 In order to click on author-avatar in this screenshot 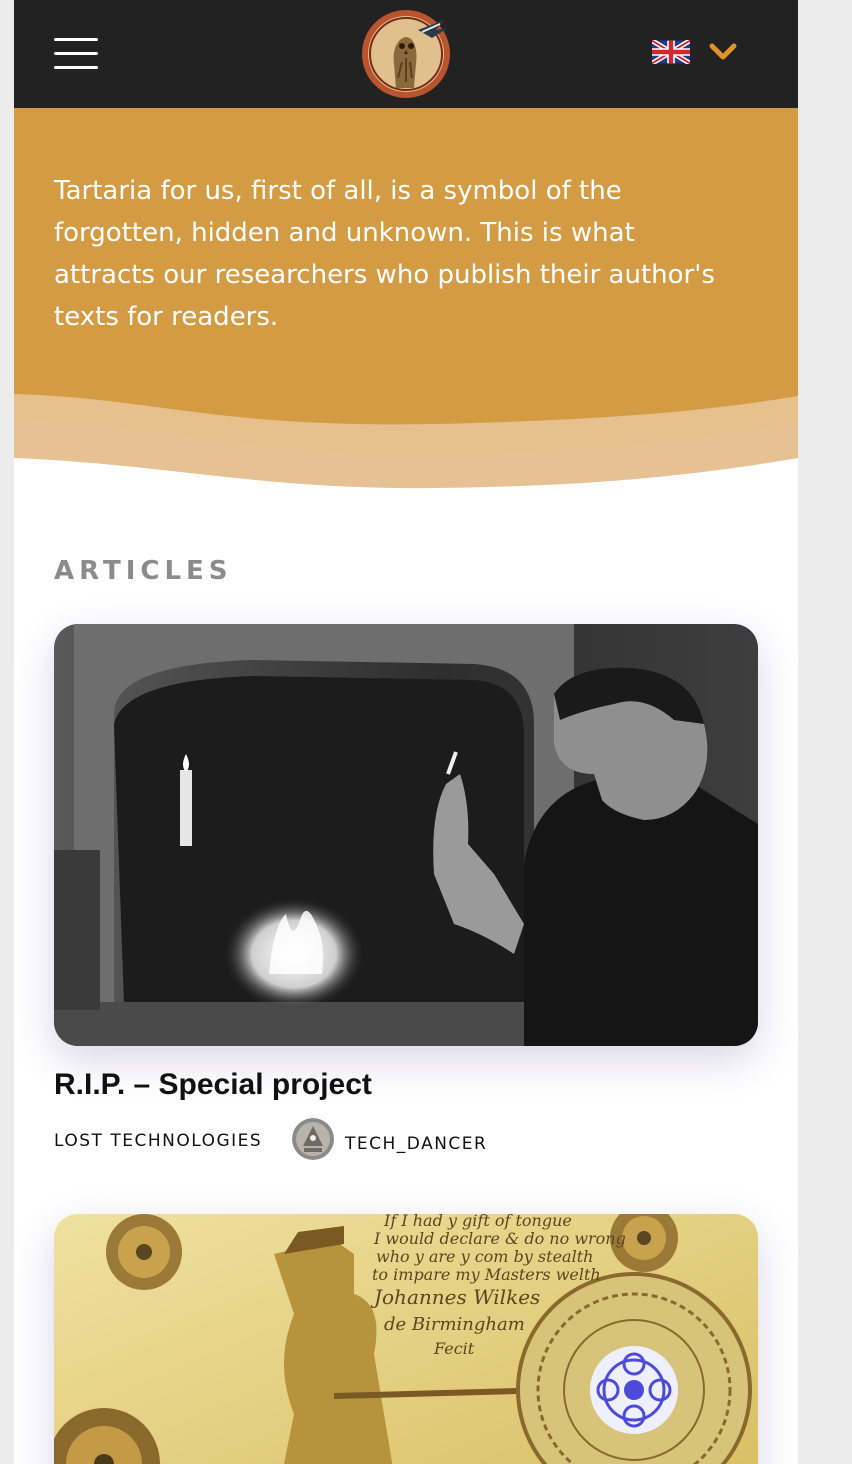, I will do `click(313, 1139)`.